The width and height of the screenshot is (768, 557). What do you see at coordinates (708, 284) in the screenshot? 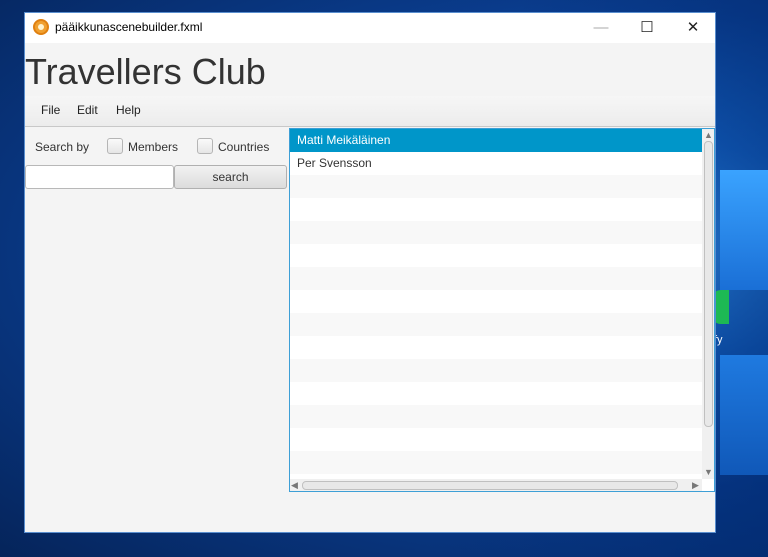
I see `vertical-scroll-thumb` at bounding box center [708, 284].